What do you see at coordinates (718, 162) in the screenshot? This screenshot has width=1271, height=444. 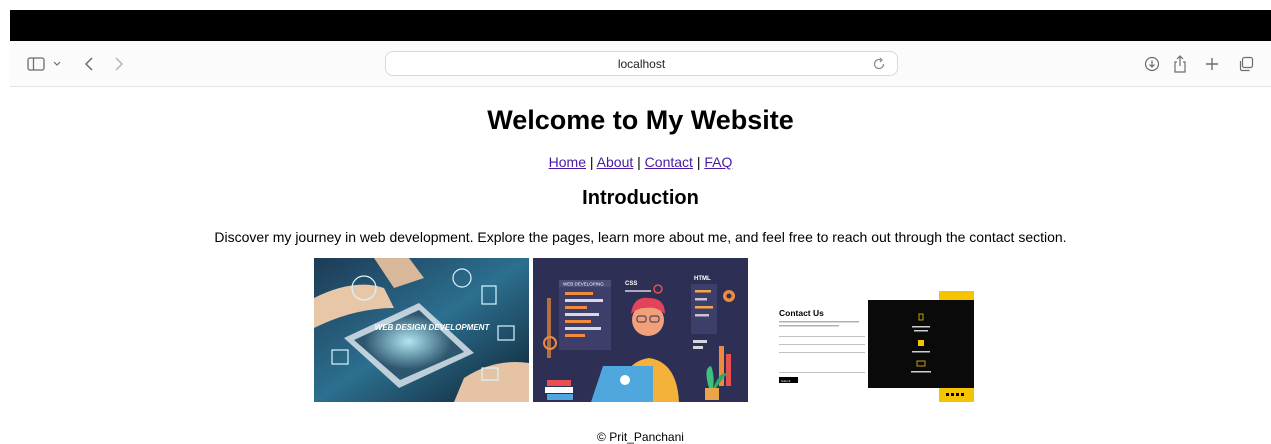 I see `nav-link-faq: FAQ` at bounding box center [718, 162].